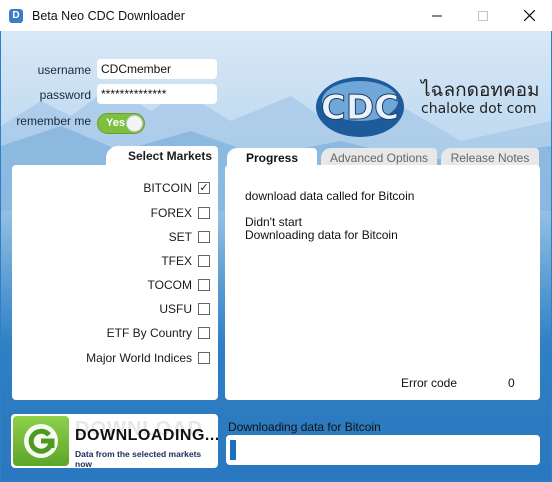 The width and height of the screenshot is (552, 482). I want to click on market-label: TFEX, so click(176, 261).